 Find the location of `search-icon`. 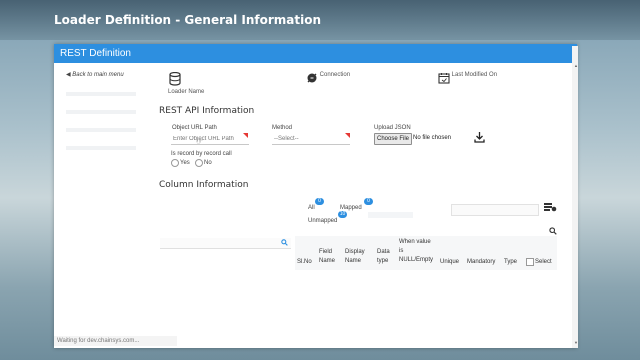

search-icon is located at coordinates (284, 243).